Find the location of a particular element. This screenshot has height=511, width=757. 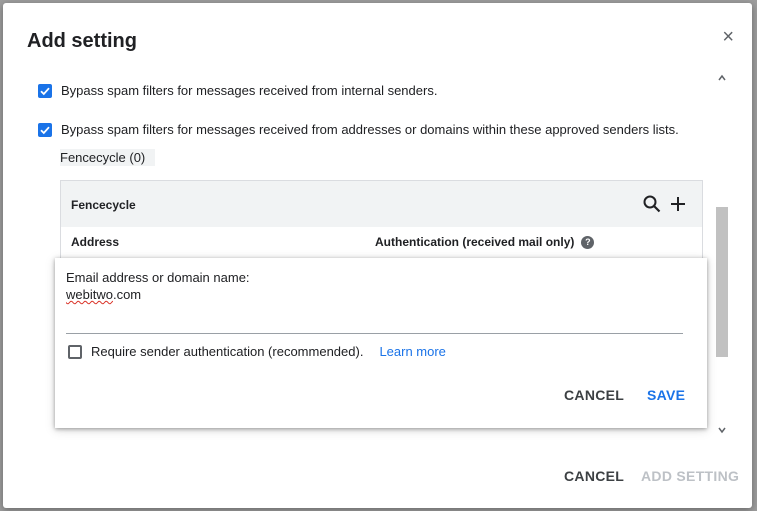

address-input-misspelled: webitwo is located at coordinates (89, 294).